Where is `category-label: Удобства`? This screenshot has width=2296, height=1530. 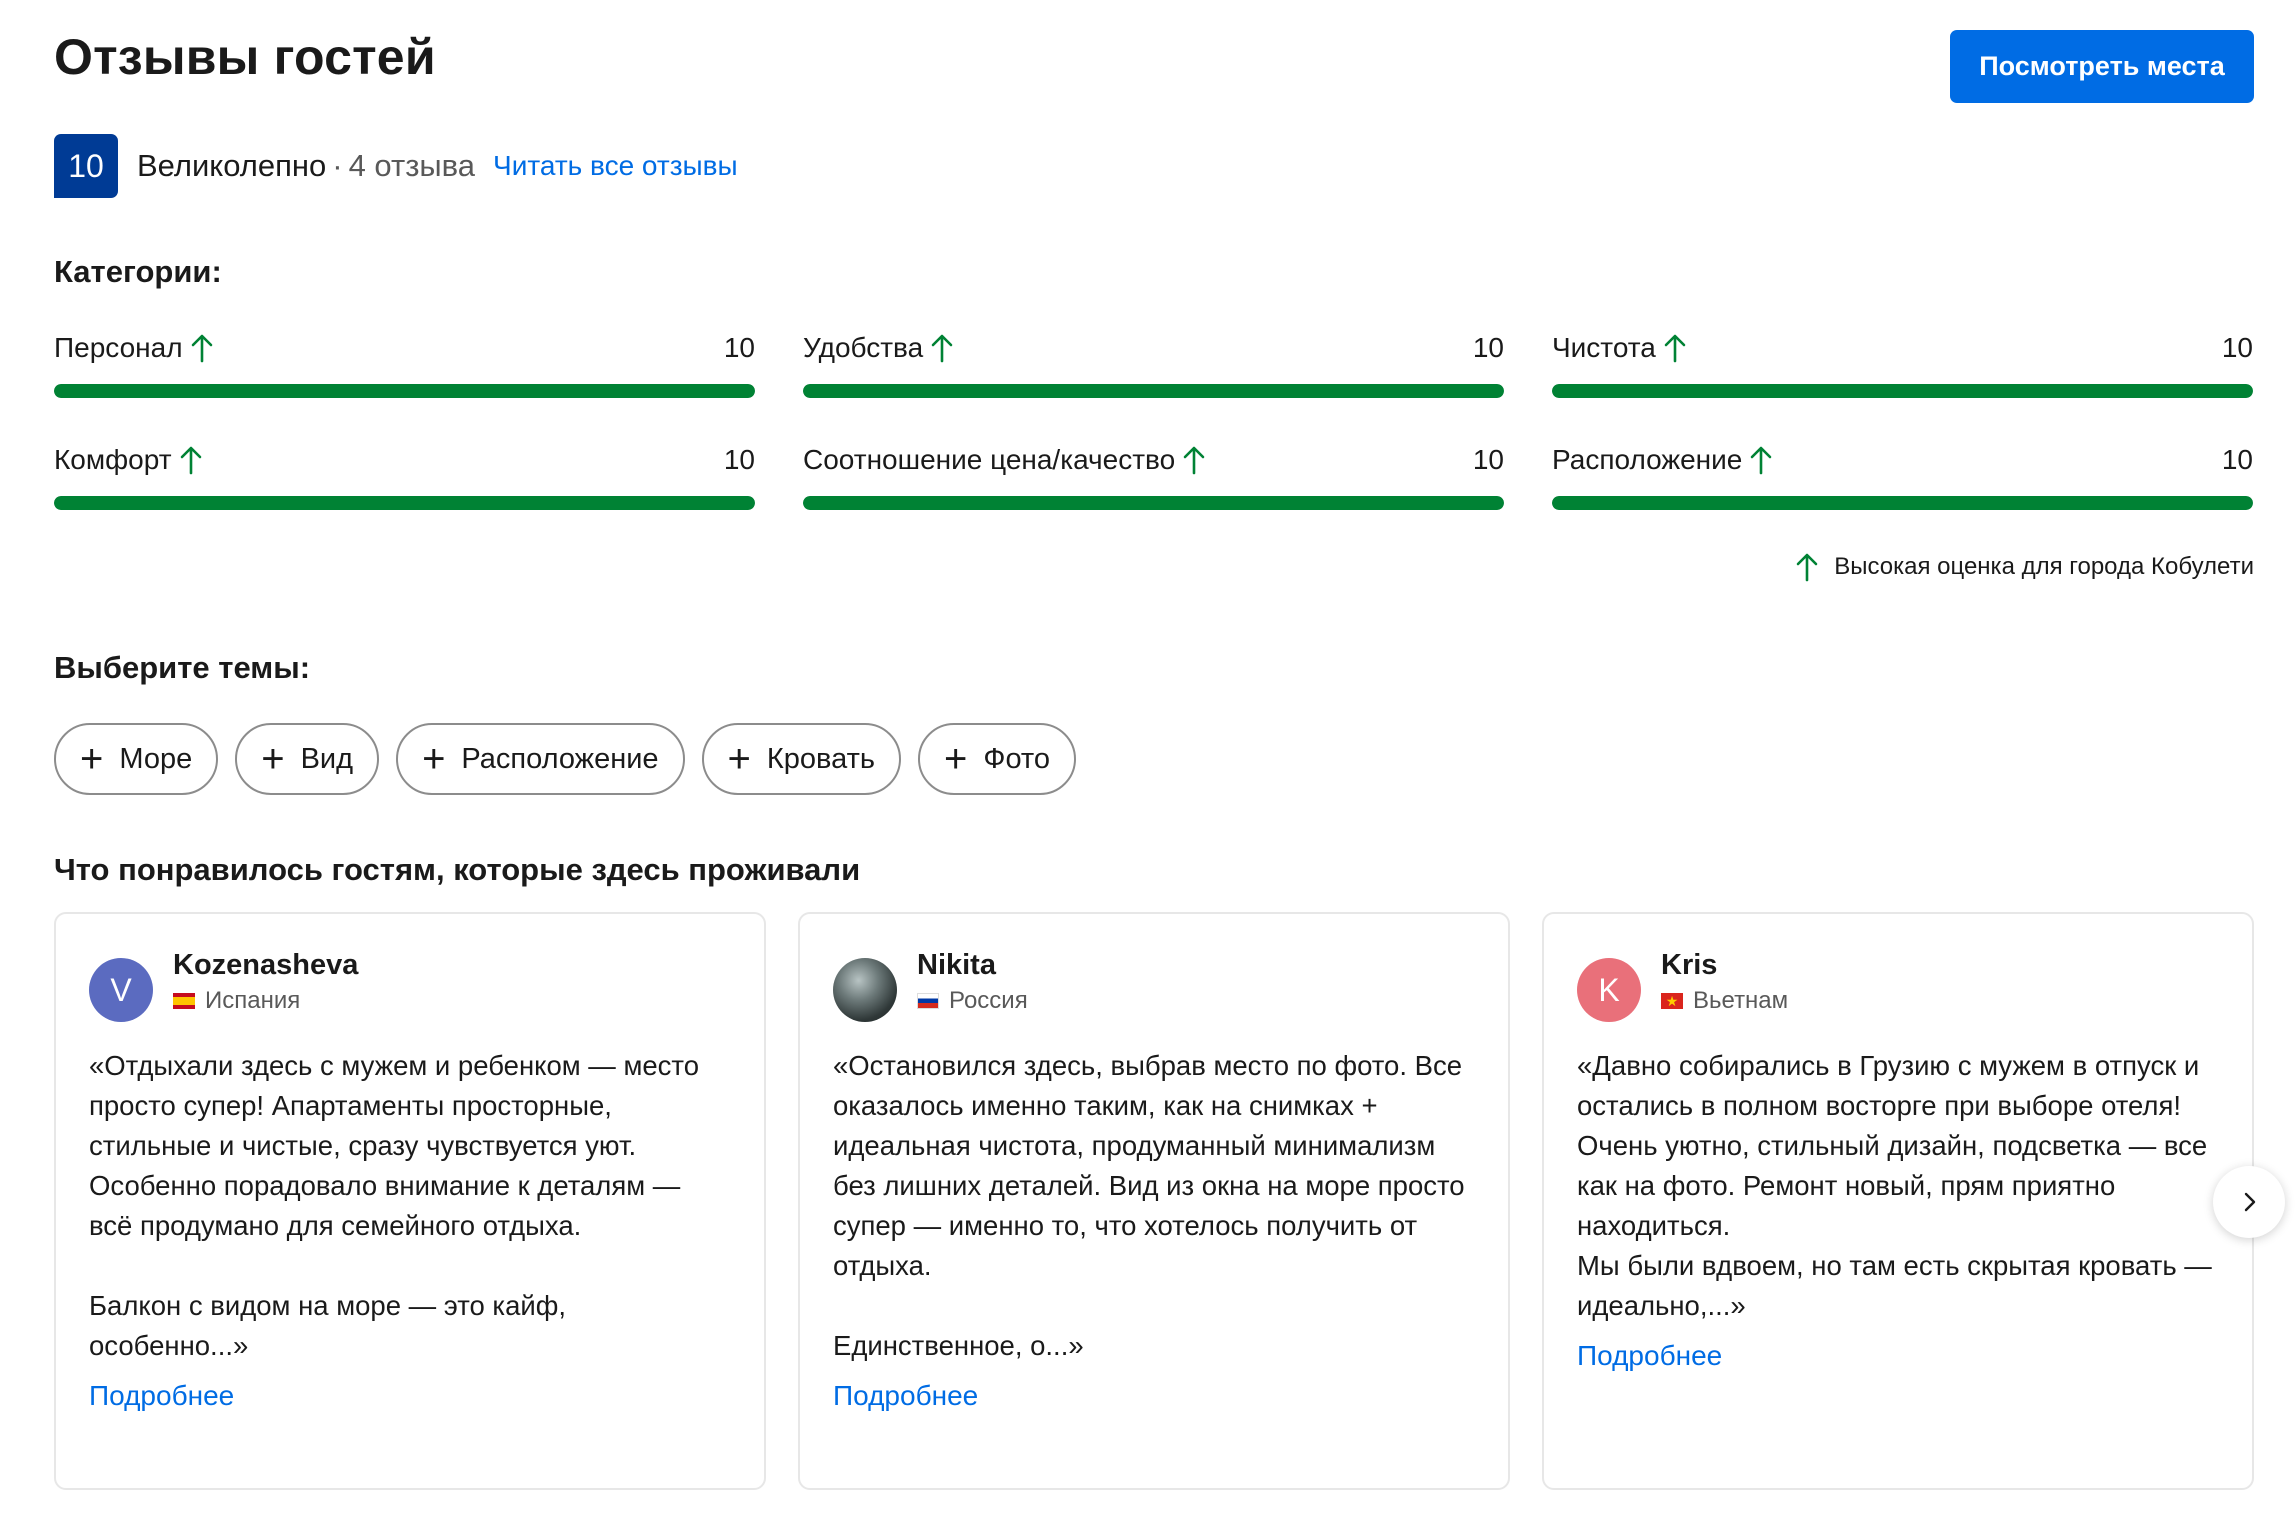
category-label: Удобства is located at coordinates (863, 347).